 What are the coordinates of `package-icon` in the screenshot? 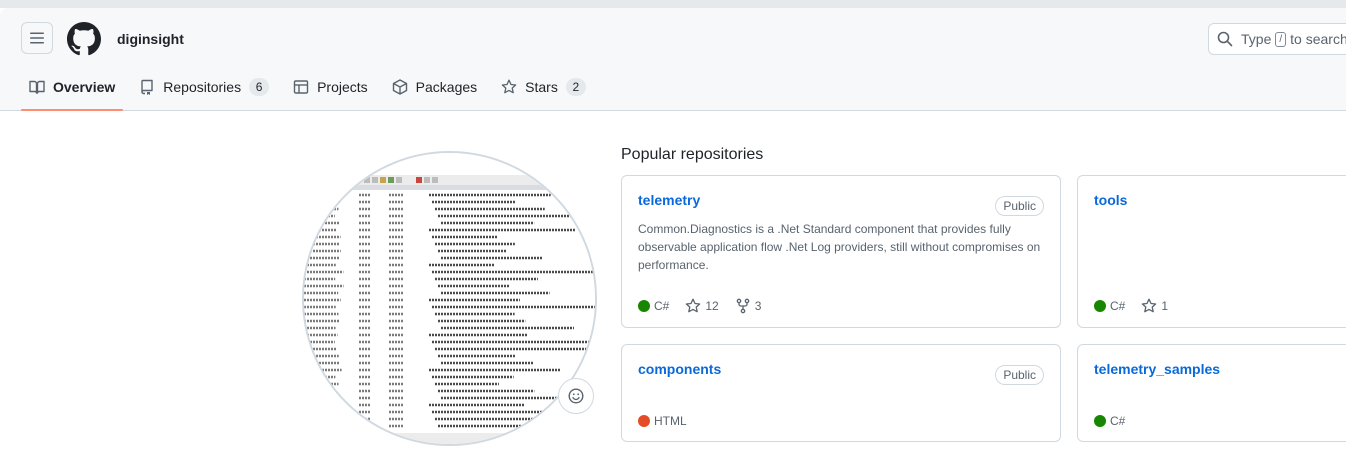 It's located at (399, 87).